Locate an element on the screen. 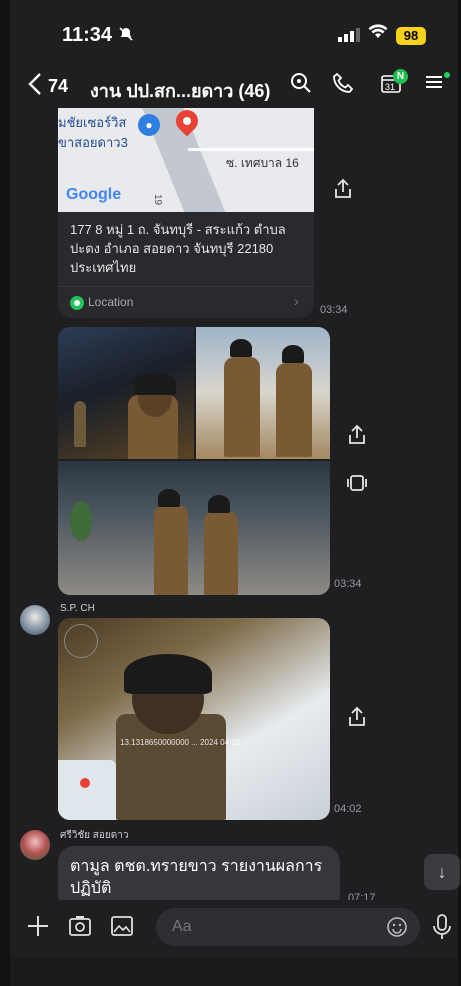 This screenshot has width=461, height=986. emoji-icon is located at coordinates (397, 927).